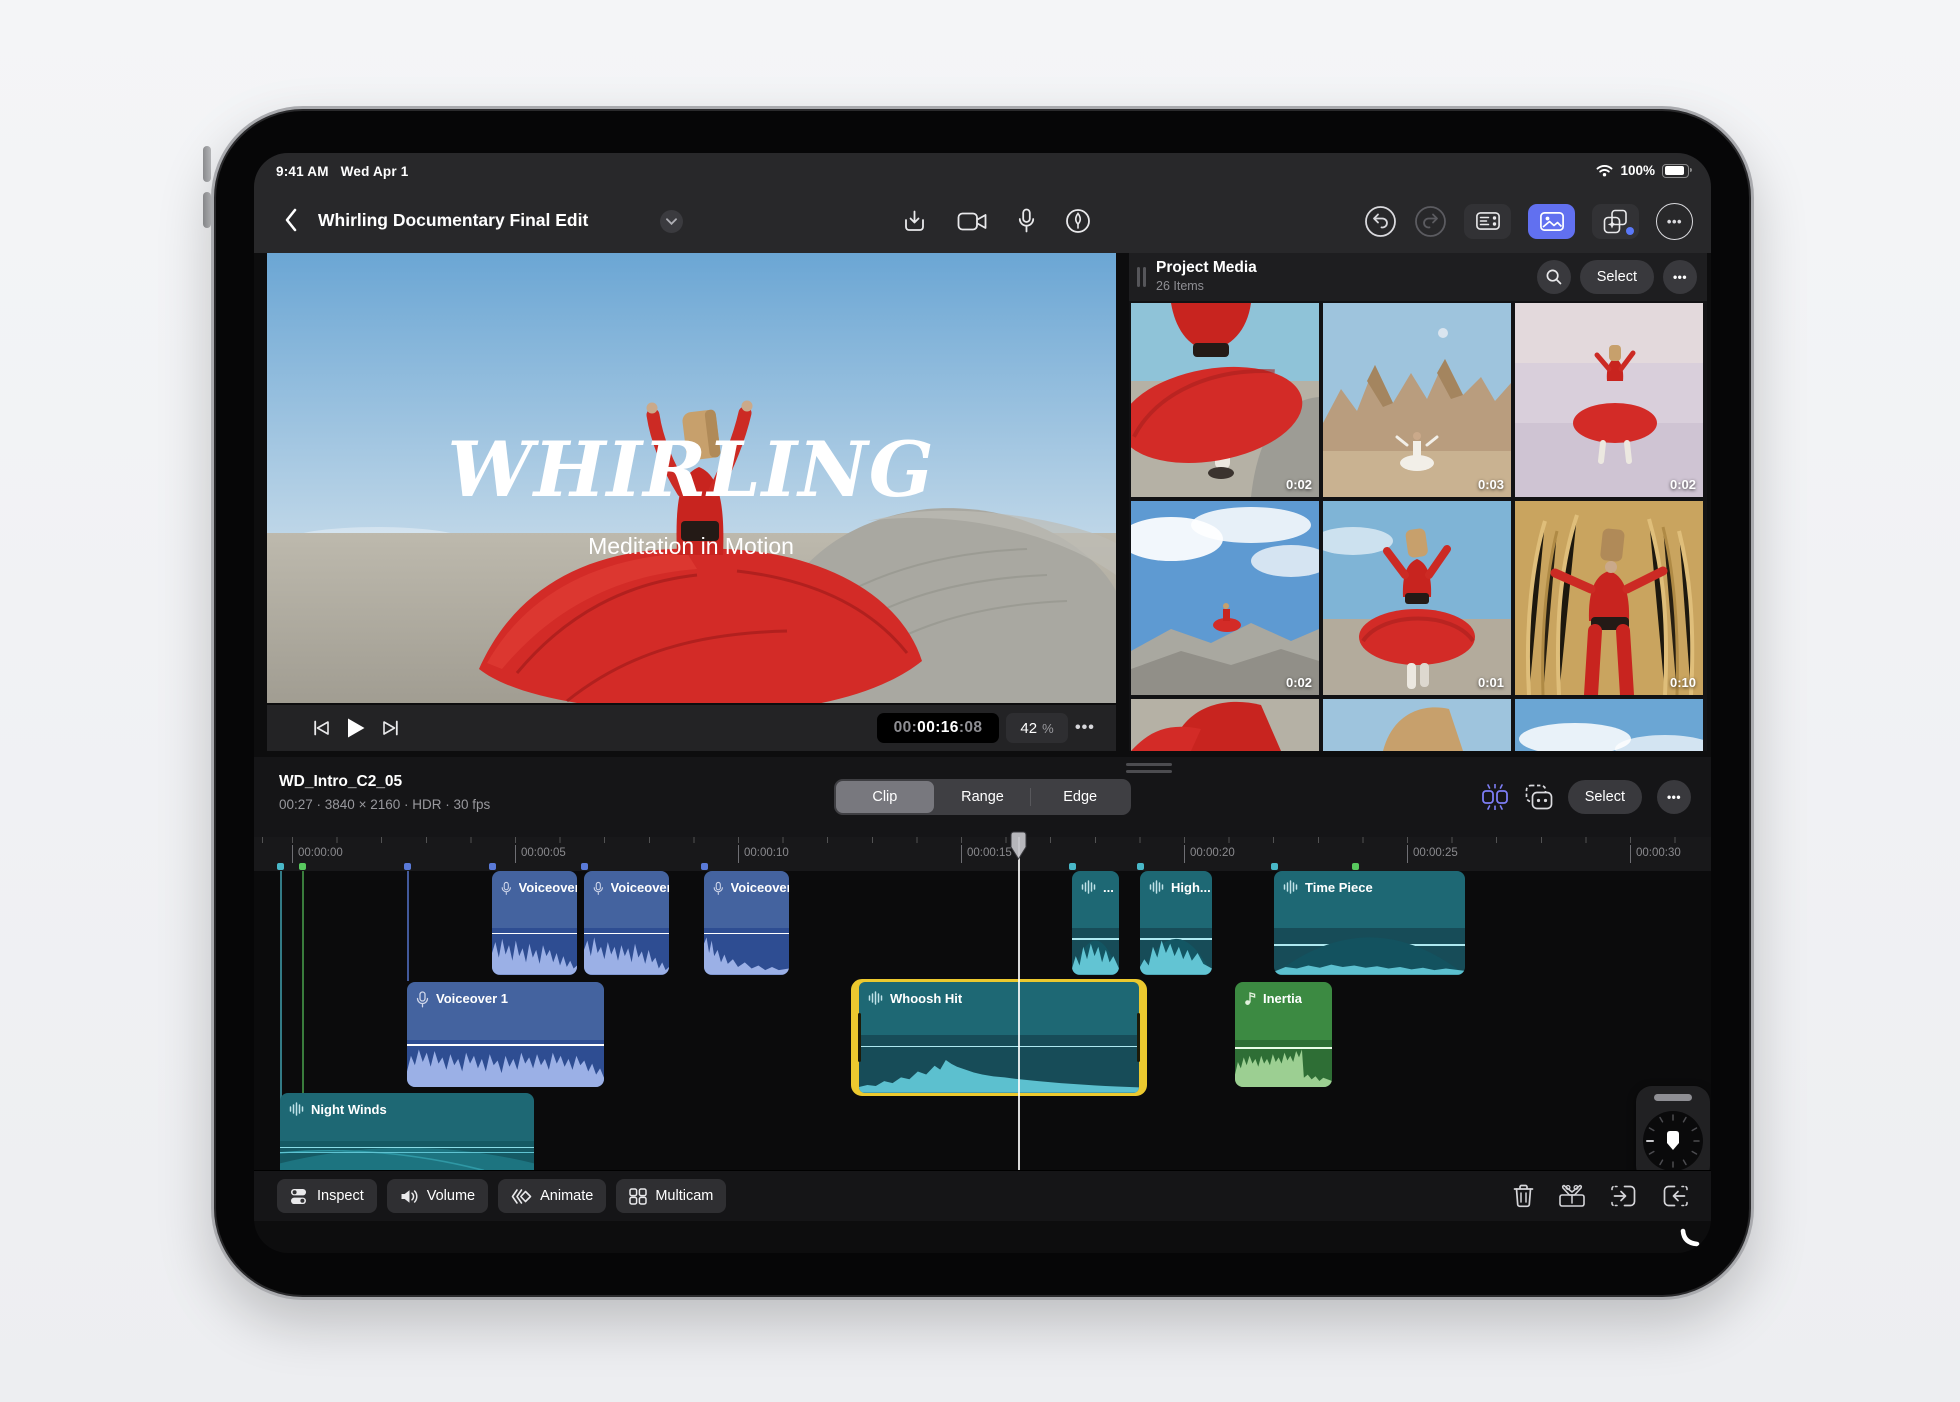 The height and width of the screenshot is (1402, 1960). I want to click on record-video-icon, so click(972, 221).